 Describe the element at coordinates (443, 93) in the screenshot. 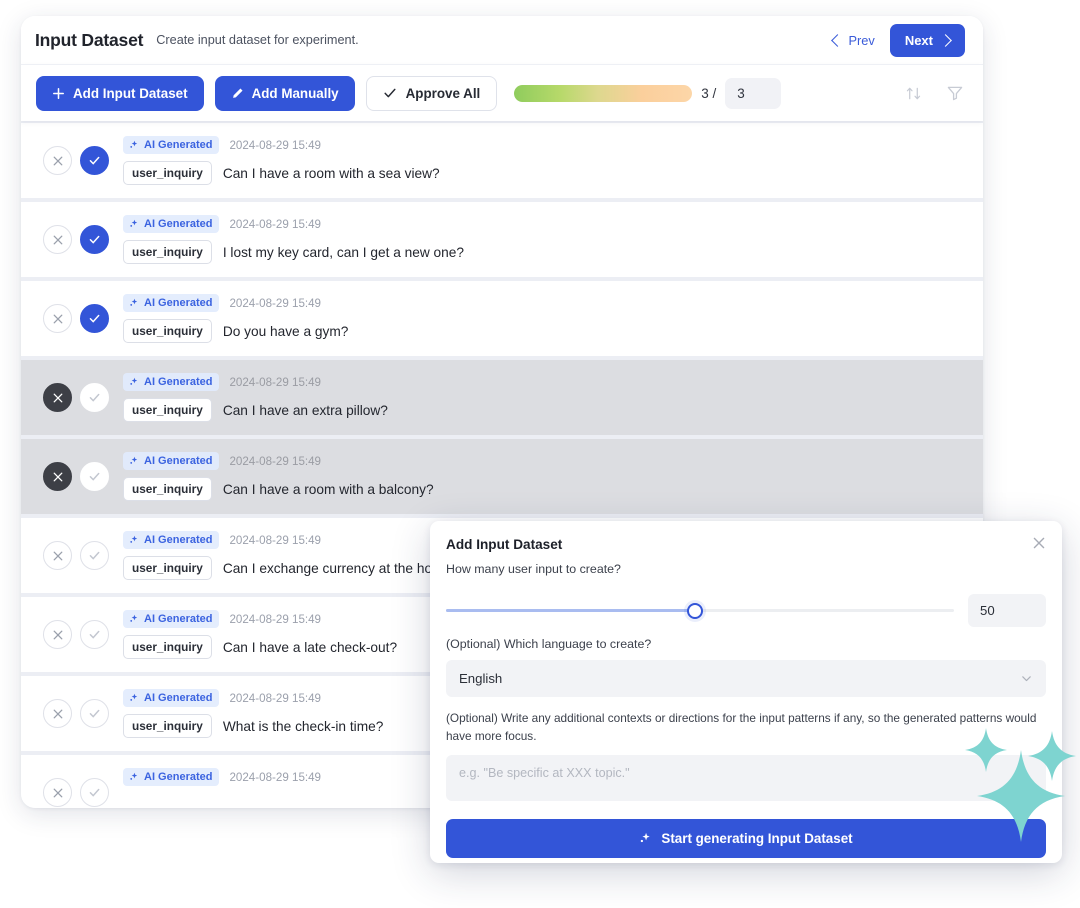

I see `approve-all-label: Approve All` at that location.